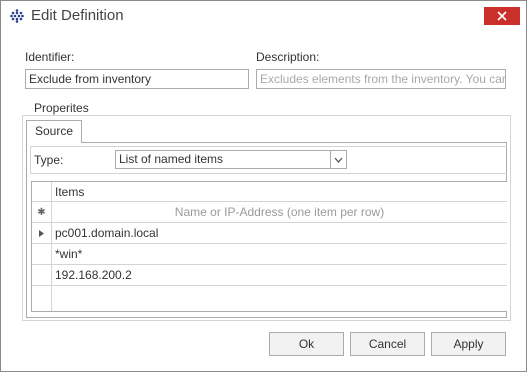 This screenshot has height=372, width=527. What do you see at coordinates (269, 254) in the screenshot?
I see `table-row: *win*` at bounding box center [269, 254].